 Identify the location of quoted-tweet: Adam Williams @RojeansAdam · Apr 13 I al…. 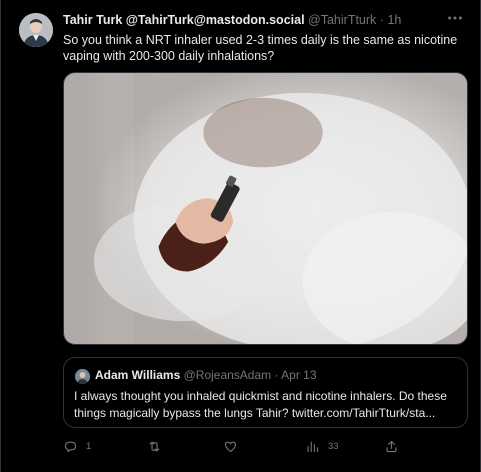
(265, 392).